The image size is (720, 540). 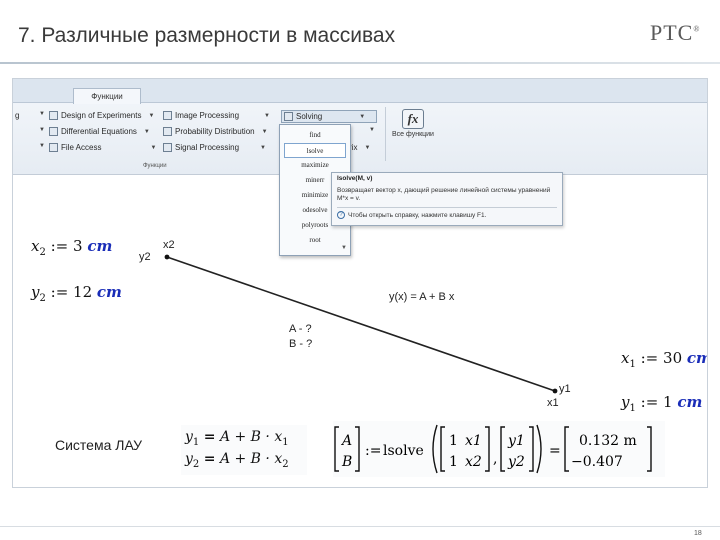 I want to click on result-B: −0.407, so click(x=597, y=462).